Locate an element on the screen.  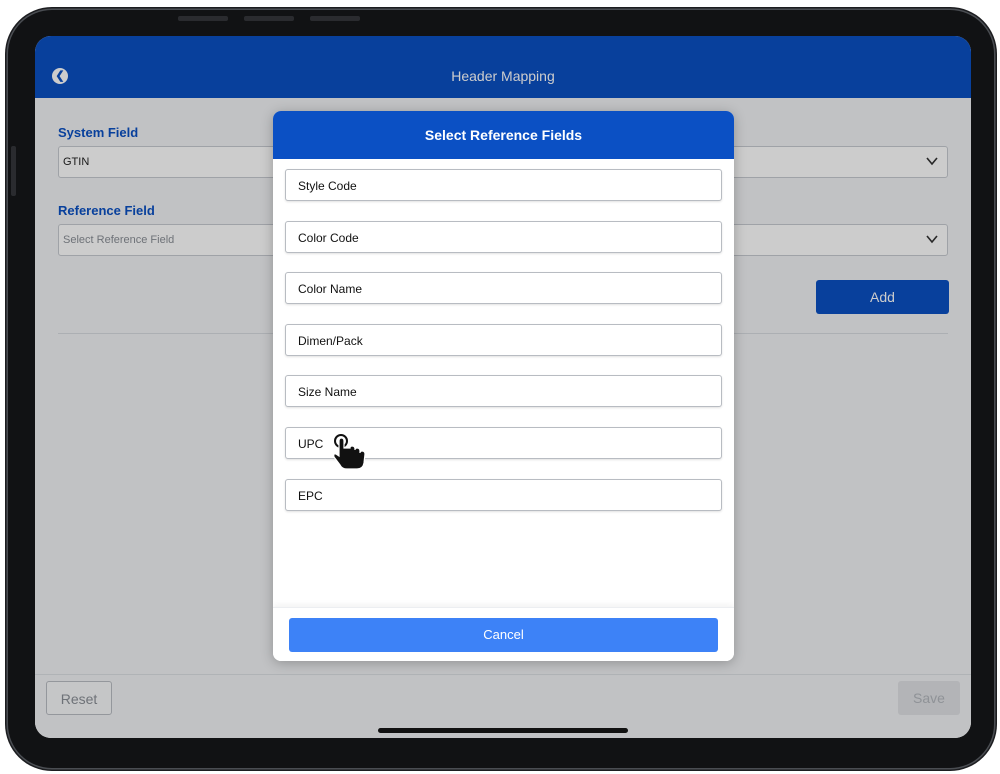
option-color-name: Color Name is located at coordinates (503, 288).